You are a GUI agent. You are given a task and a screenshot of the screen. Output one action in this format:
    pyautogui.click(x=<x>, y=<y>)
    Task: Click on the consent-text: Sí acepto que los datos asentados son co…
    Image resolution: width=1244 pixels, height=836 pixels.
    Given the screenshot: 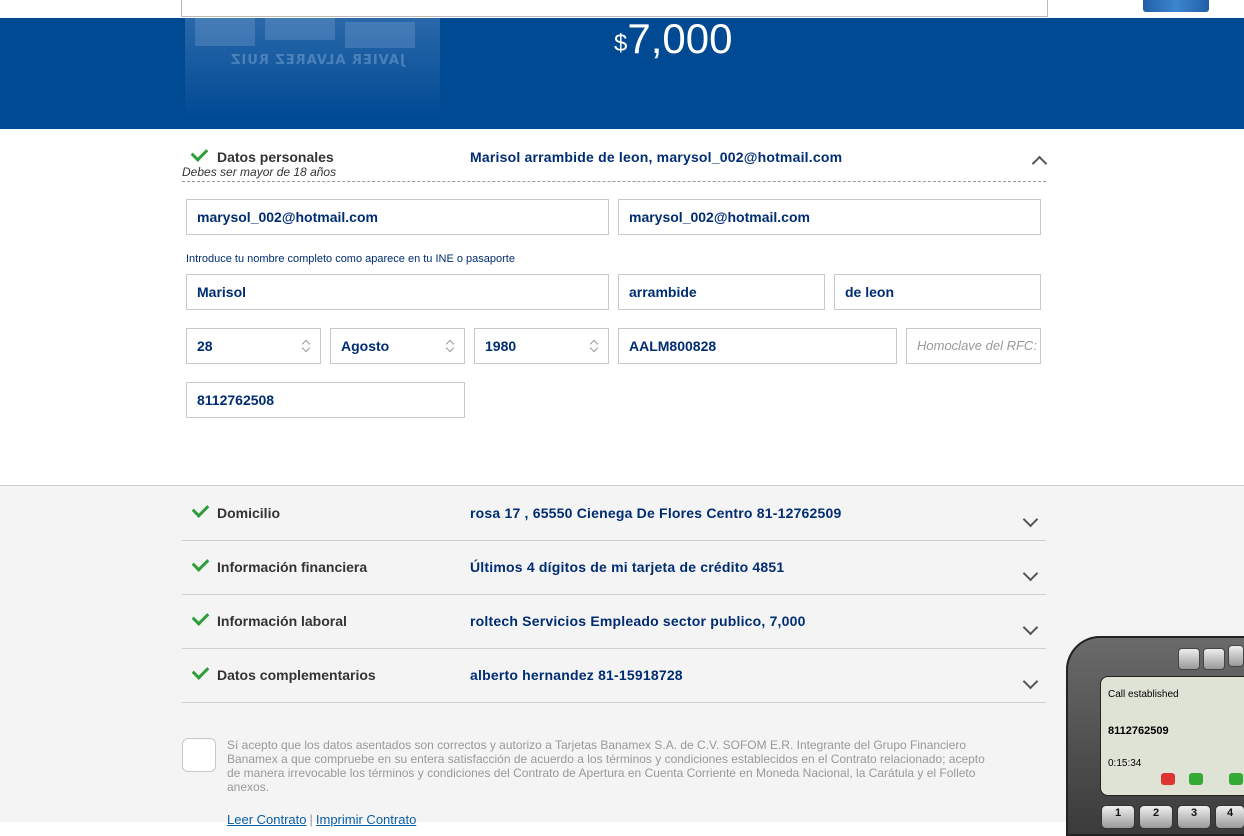 What is the action you would take?
    pyautogui.click(x=606, y=766)
    